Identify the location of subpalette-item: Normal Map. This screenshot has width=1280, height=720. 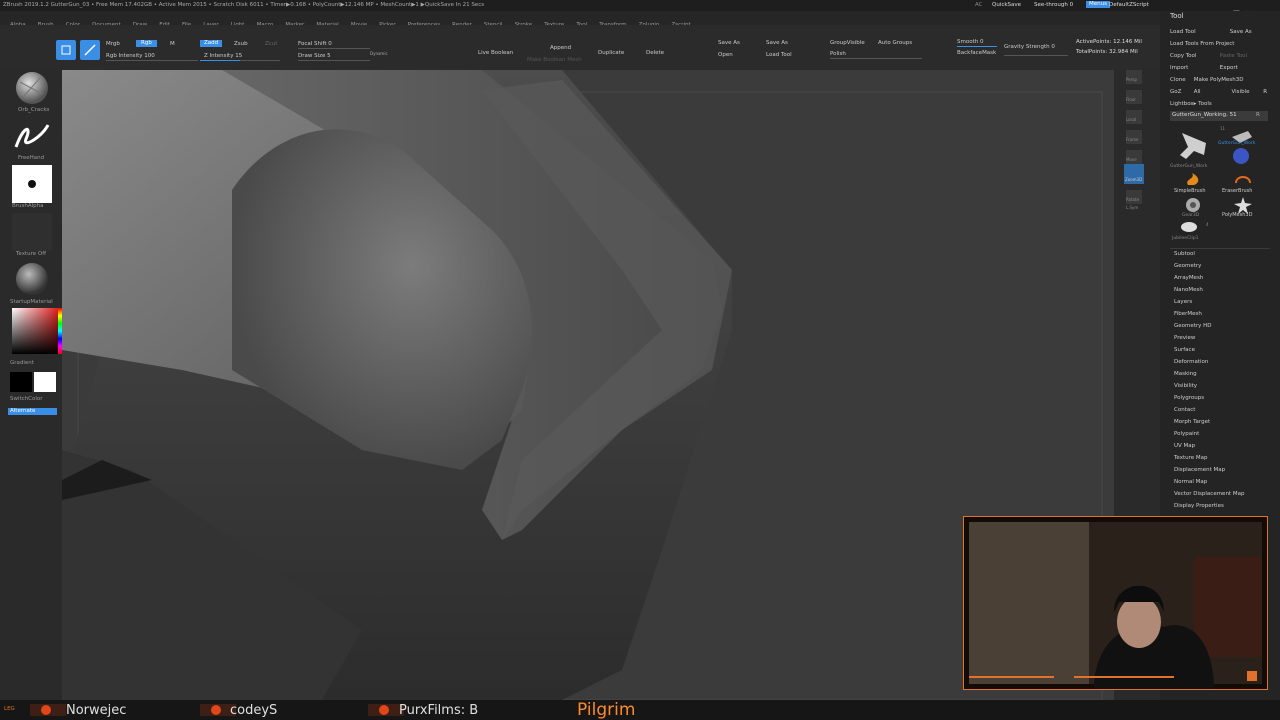
(1190, 482).